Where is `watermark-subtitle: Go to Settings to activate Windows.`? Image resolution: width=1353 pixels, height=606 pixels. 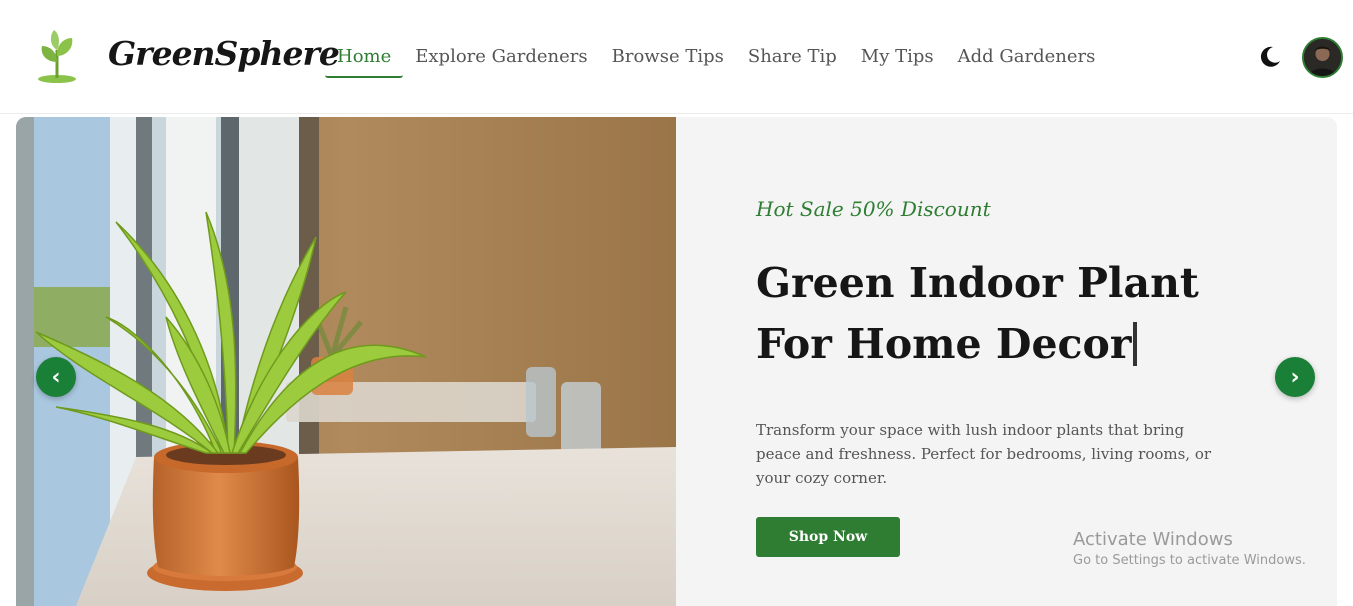
watermark-subtitle: Go to Settings to activate Windows. is located at coordinates (1189, 560).